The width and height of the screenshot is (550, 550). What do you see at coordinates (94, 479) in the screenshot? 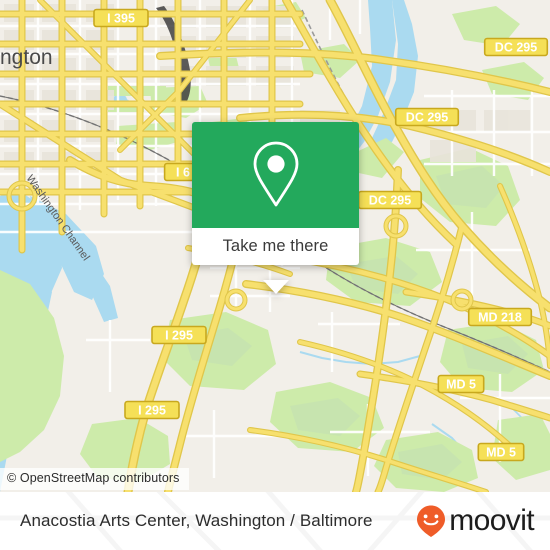
I see `osm-attribution: © OpenStreetMap contributors` at bounding box center [94, 479].